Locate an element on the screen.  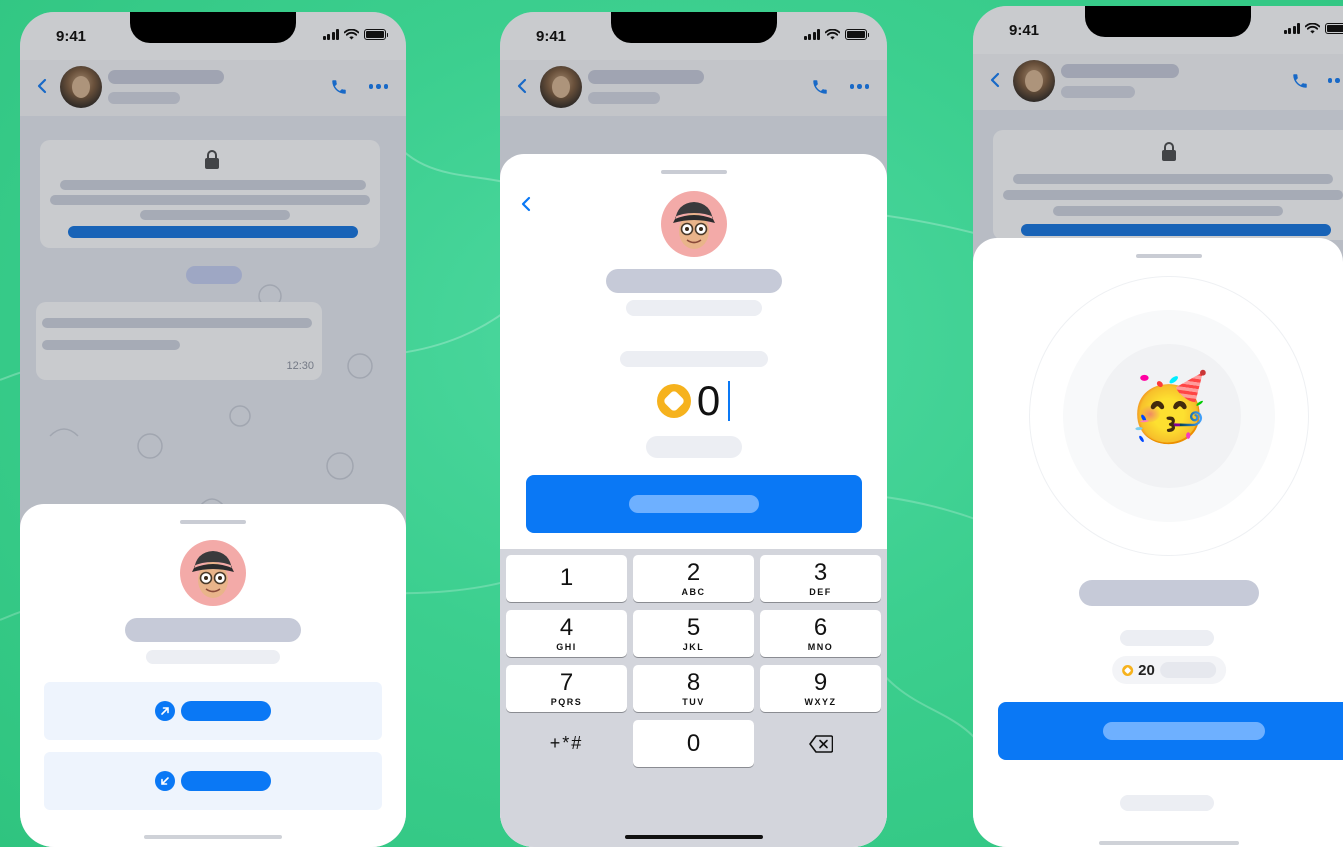
key-8: 8 TUV is located at coordinates (693, 688).